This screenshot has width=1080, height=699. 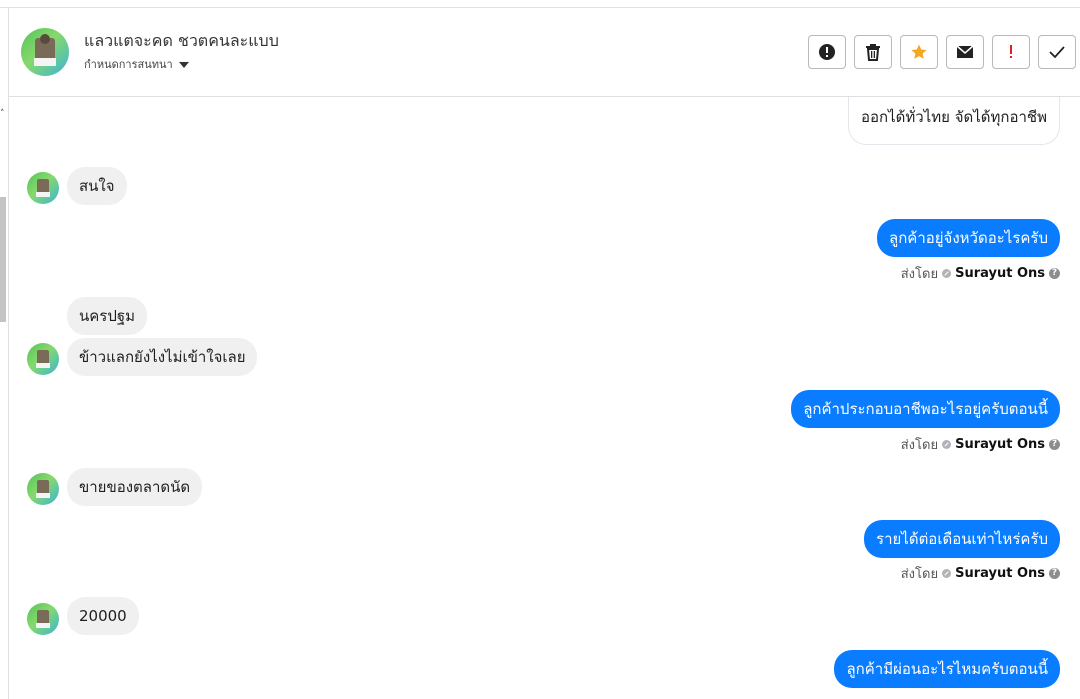 I want to click on message-bubble-incoming: 20000, so click(x=103, y=616).